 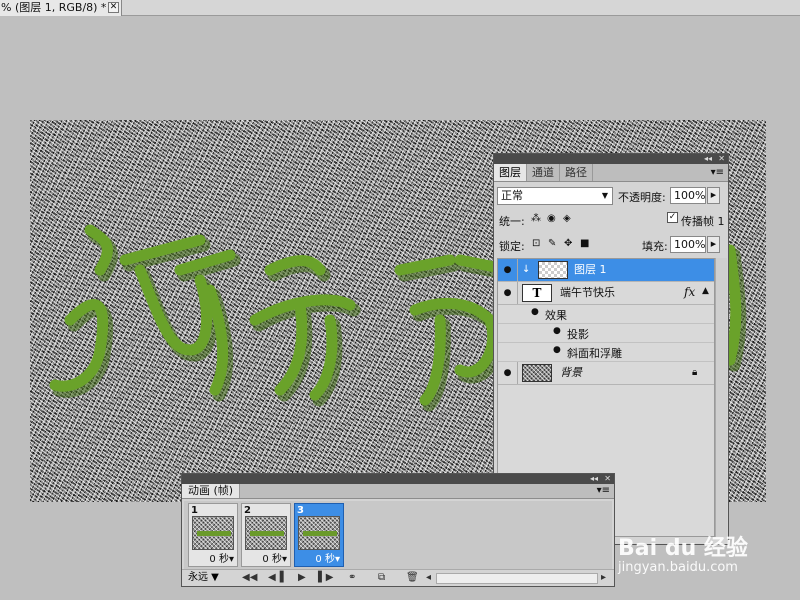 I want to click on effect-row-bevel-emboss: ● 斜面和浮雕, so click(x=606, y=352).